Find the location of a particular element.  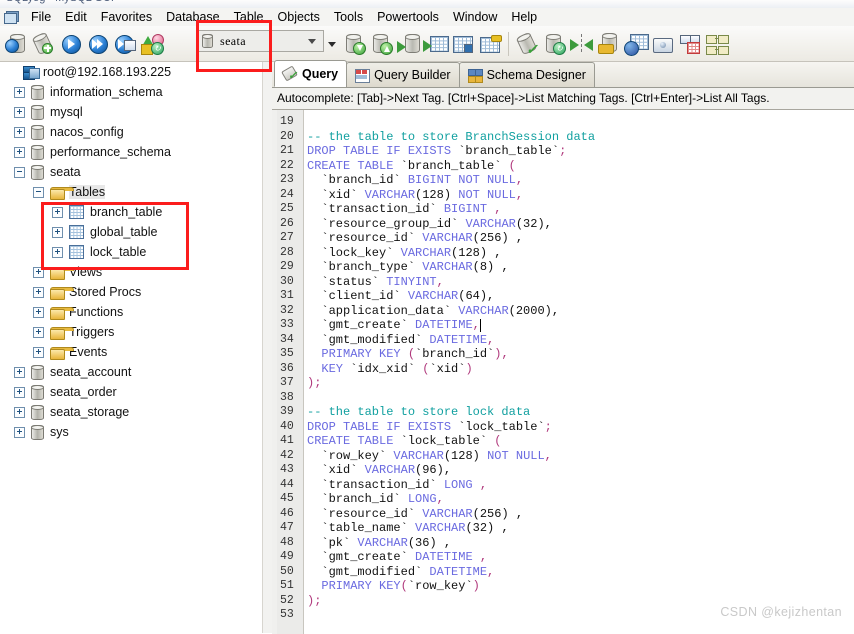

tree-item-tables: Tables is located at coordinates (135, 192).